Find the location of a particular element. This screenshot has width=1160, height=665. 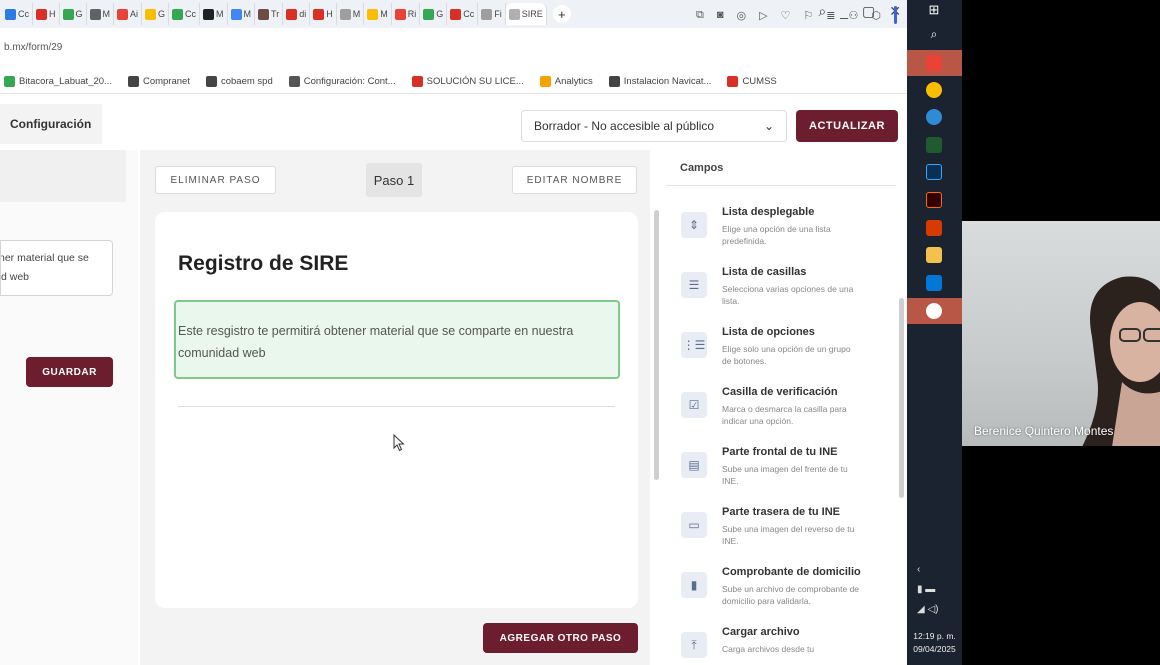

toolbar-icons: ⧉ ◙ ◎ ▷ ♡ ⚐ ≣ ⚇ ⬡ is located at coordinates (796, 15).